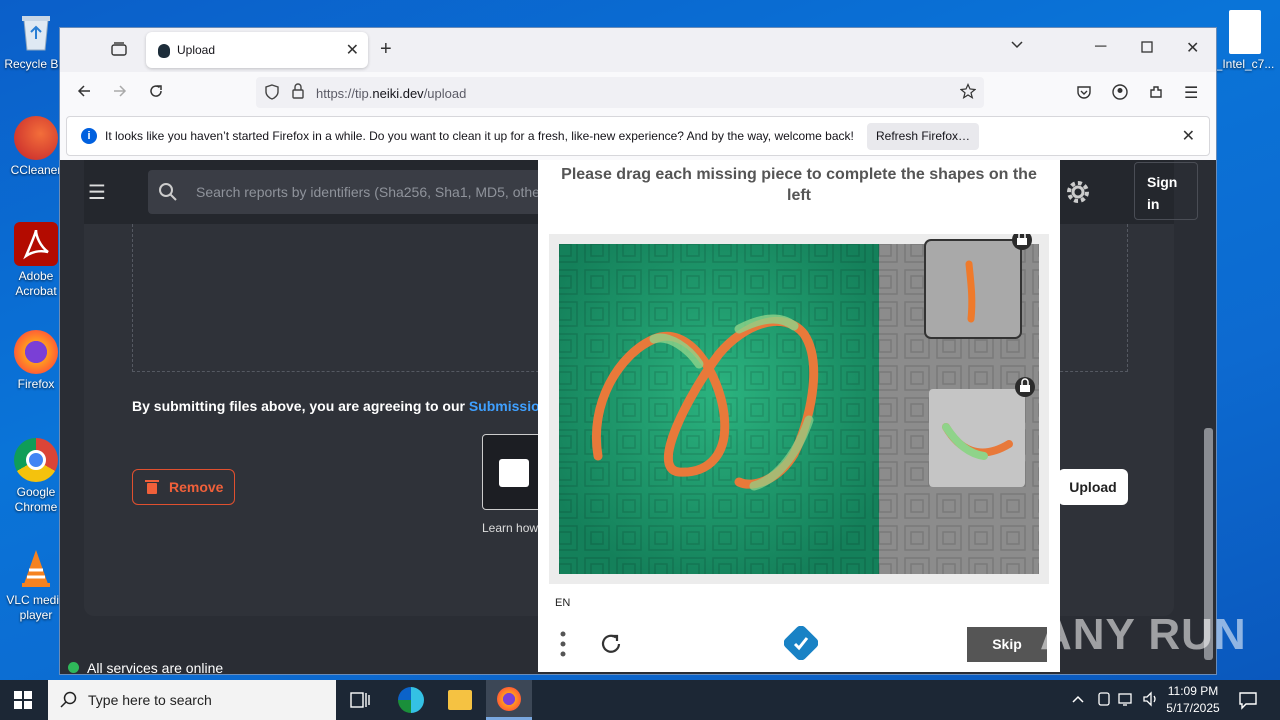 The height and width of the screenshot is (720, 1280). Describe the element at coordinates (344, 93) in the screenshot. I see `url-prefix: https://tip.` at that location.